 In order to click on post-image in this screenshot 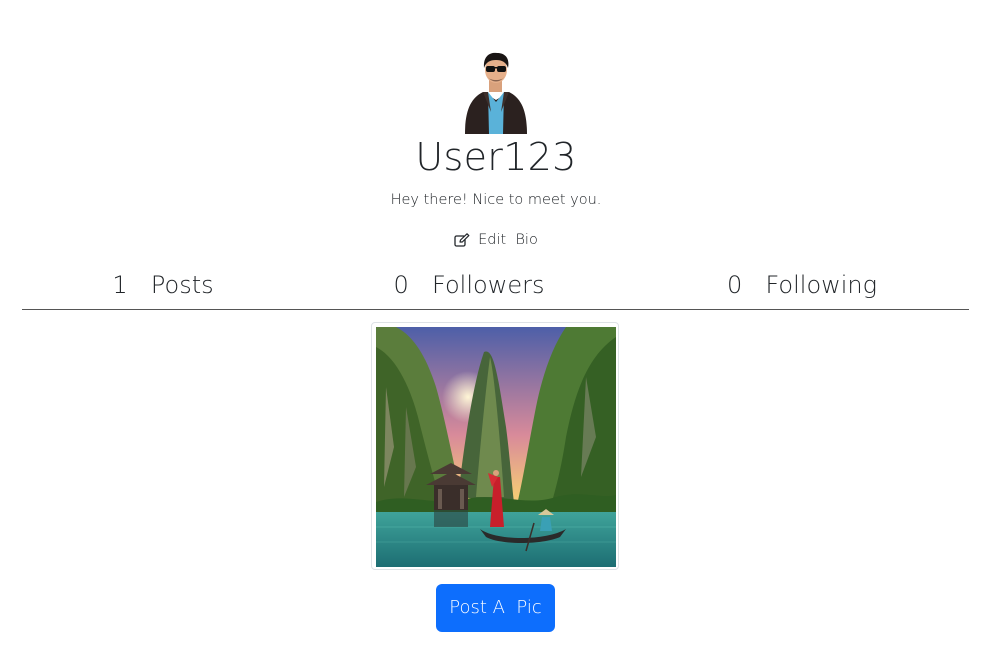, I will do `click(496, 447)`.